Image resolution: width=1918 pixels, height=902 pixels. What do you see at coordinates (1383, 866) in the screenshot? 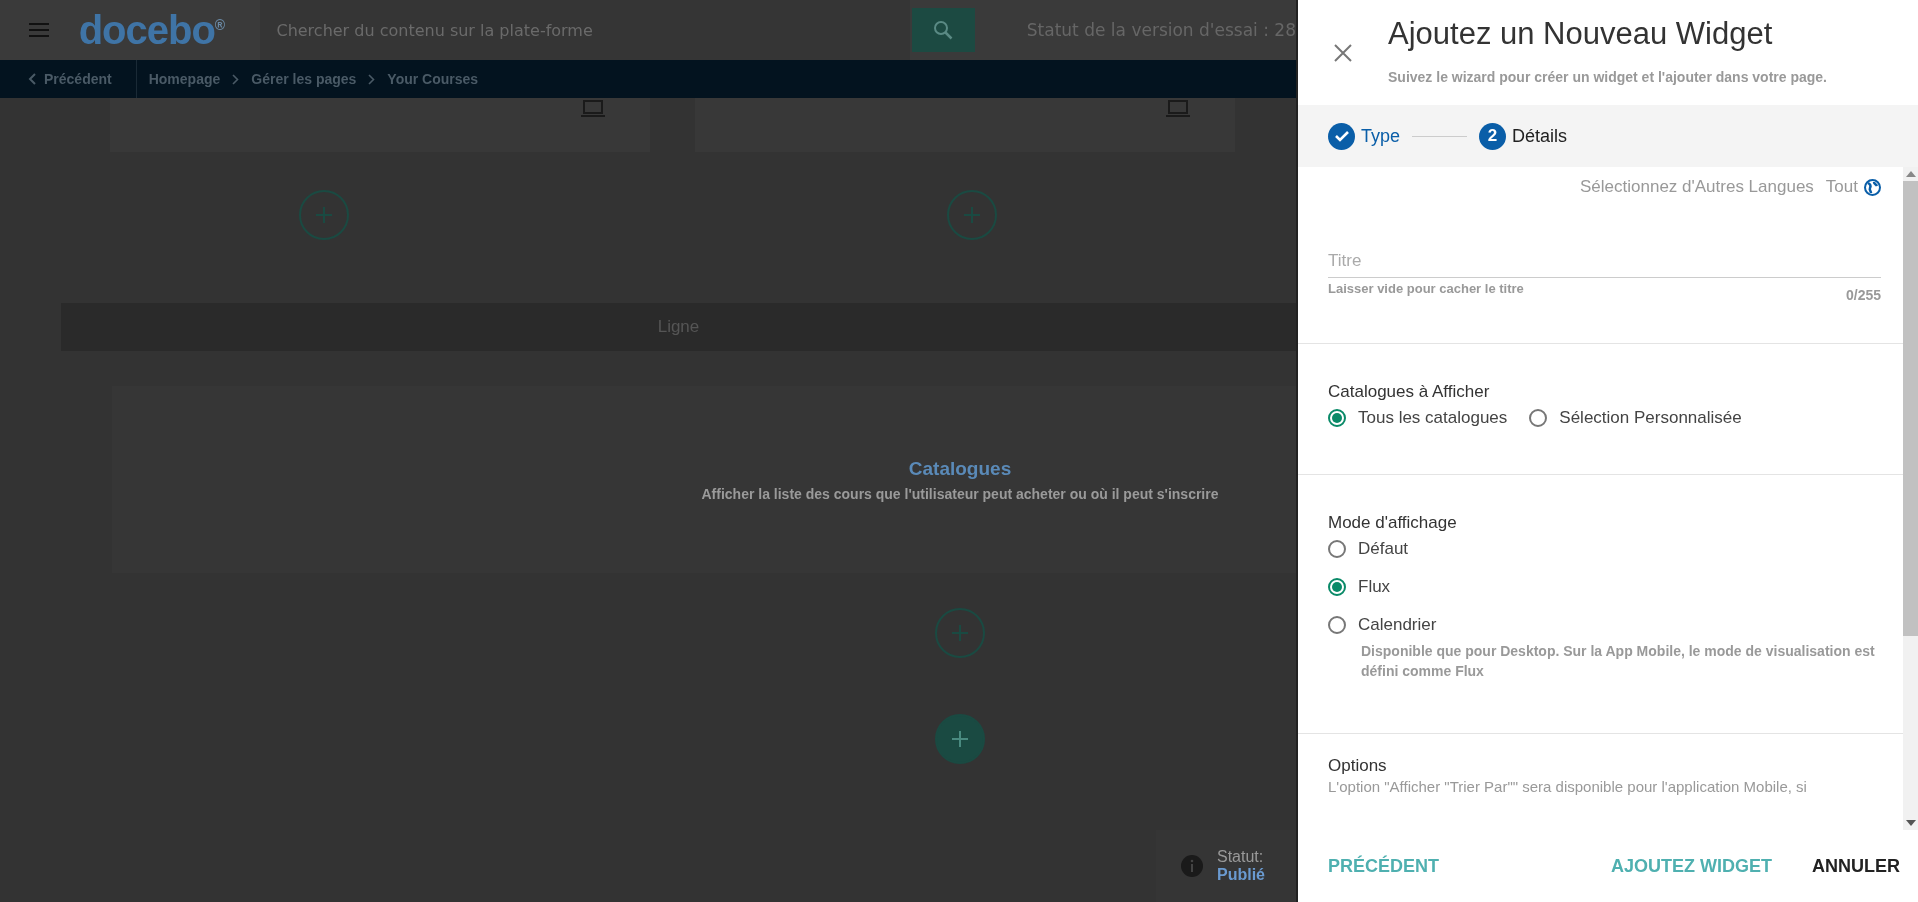
I see `previous-button: PRÉCÉDENT` at bounding box center [1383, 866].